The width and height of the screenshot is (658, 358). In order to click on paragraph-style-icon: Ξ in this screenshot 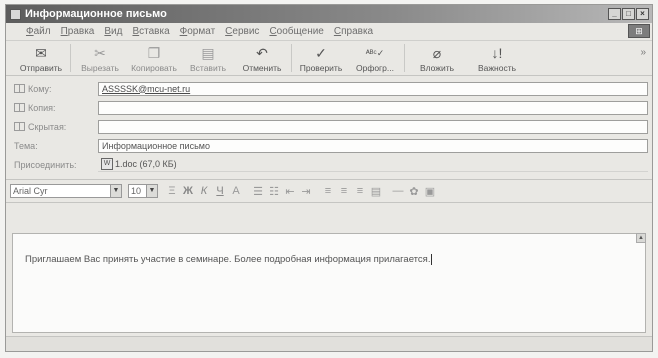, I will do `click(172, 191)`.